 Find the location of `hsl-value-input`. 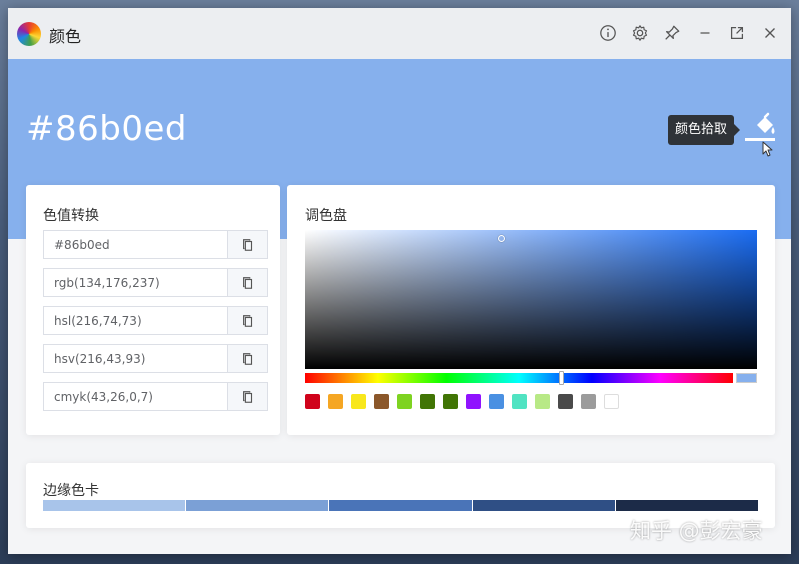

hsl-value-input is located at coordinates (135, 320).